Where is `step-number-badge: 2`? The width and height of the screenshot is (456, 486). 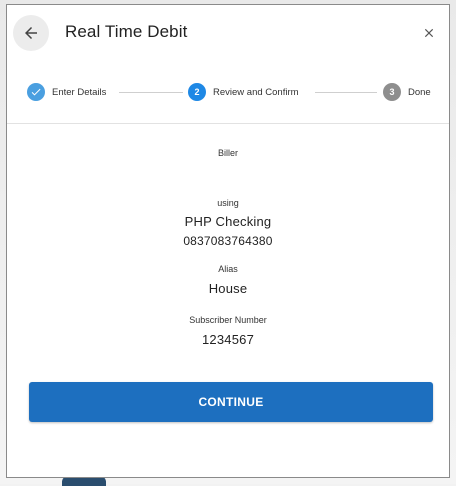
step-number-badge: 2 is located at coordinates (197, 92).